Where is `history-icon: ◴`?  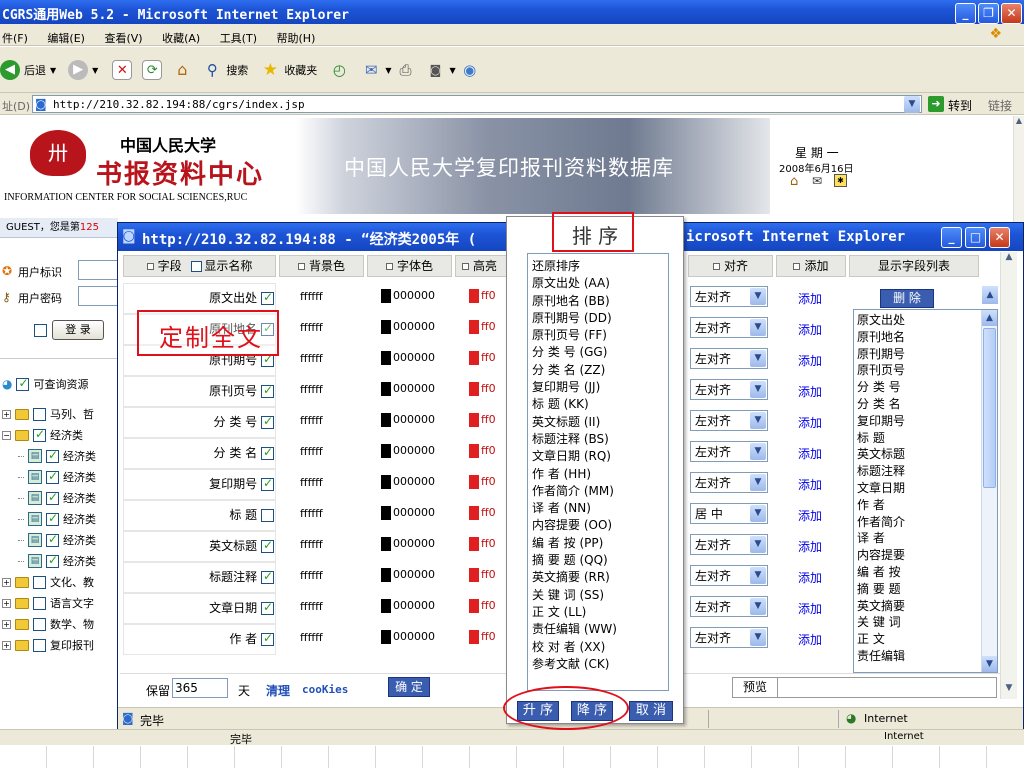
history-icon: ◴ is located at coordinates (339, 70).